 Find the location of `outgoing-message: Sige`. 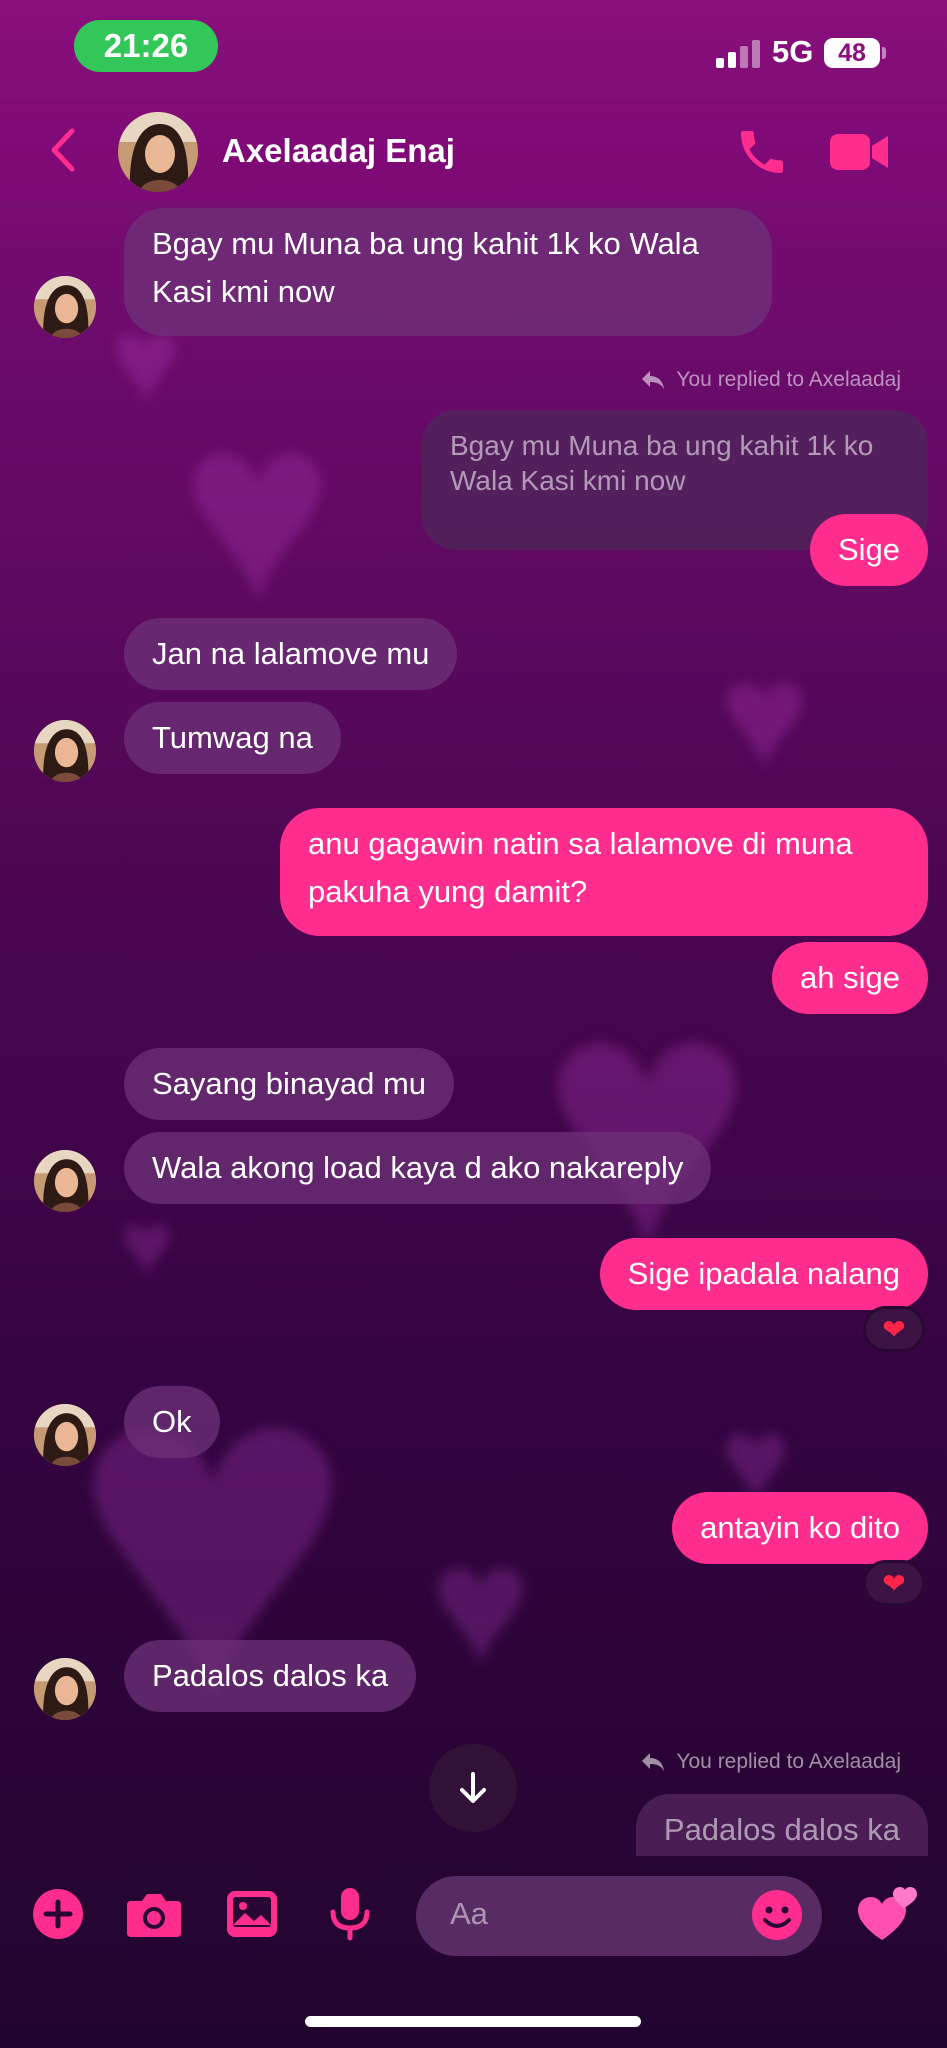

outgoing-message: Sige is located at coordinates (868, 550).